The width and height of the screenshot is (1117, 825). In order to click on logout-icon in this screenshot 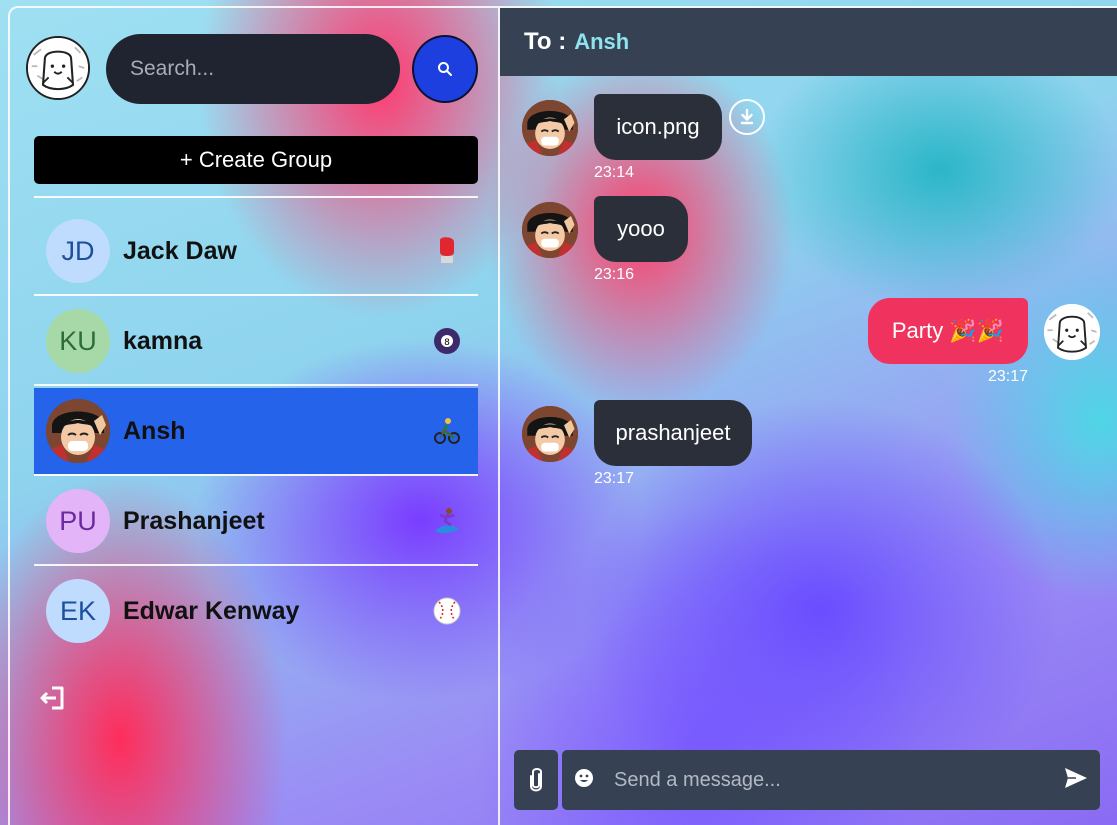, I will do `click(52, 698)`.